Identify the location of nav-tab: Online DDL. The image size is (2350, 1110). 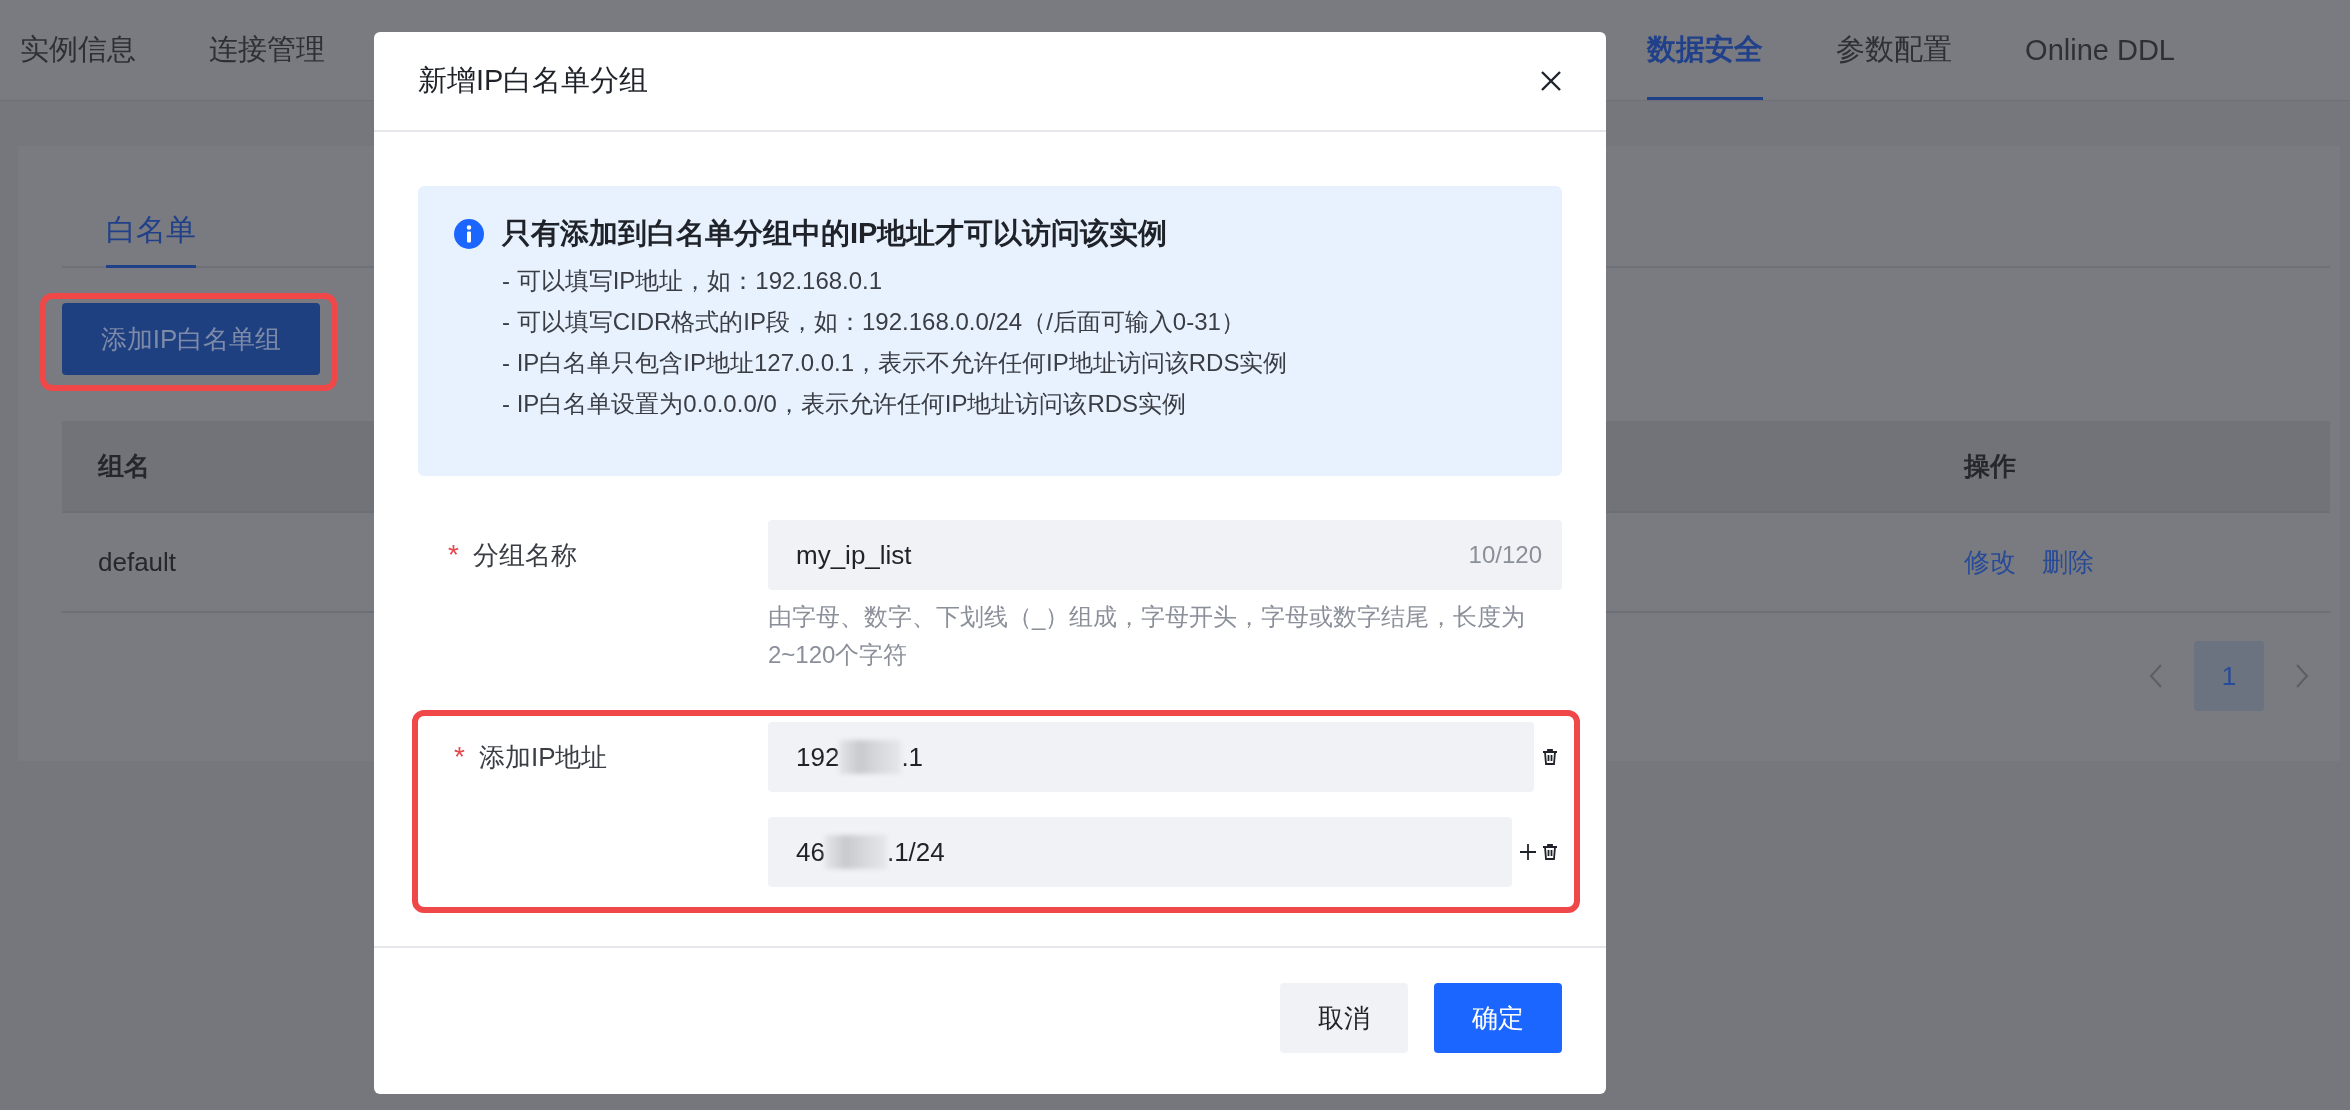
(2100, 50).